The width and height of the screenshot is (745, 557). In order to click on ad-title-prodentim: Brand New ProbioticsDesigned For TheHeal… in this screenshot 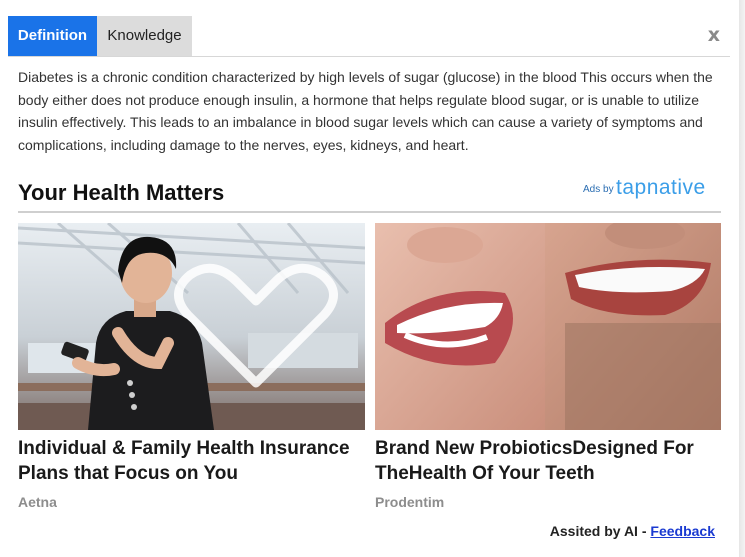, I will do `click(548, 461)`.